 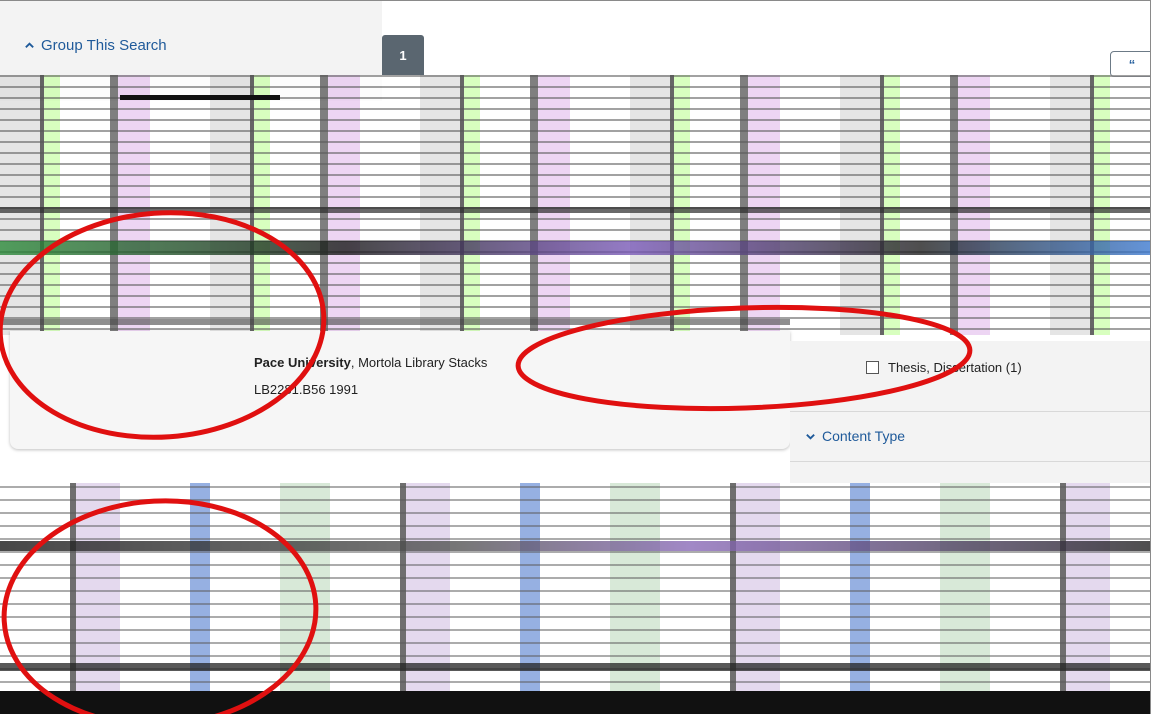 What do you see at coordinates (864, 436) in the screenshot?
I see `content-type-label: Content Type` at bounding box center [864, 436].